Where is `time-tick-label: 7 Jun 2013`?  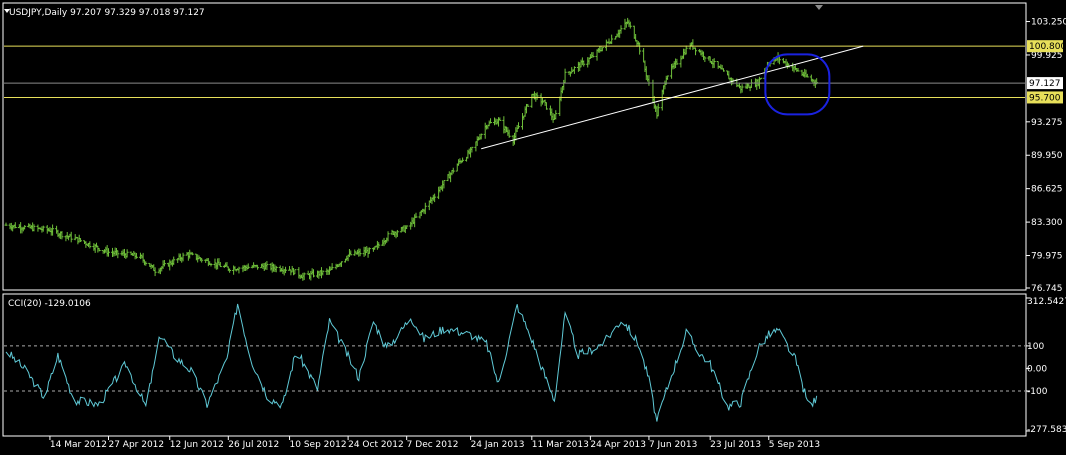
time-tick-label: 7 Jun 2013 is located at coordinates (673, 445).